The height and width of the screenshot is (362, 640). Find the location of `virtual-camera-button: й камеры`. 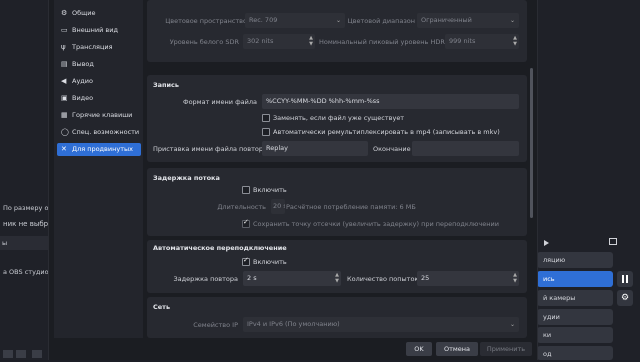

virtual-camera-button: й камеры is located at coordinates (575, 298).